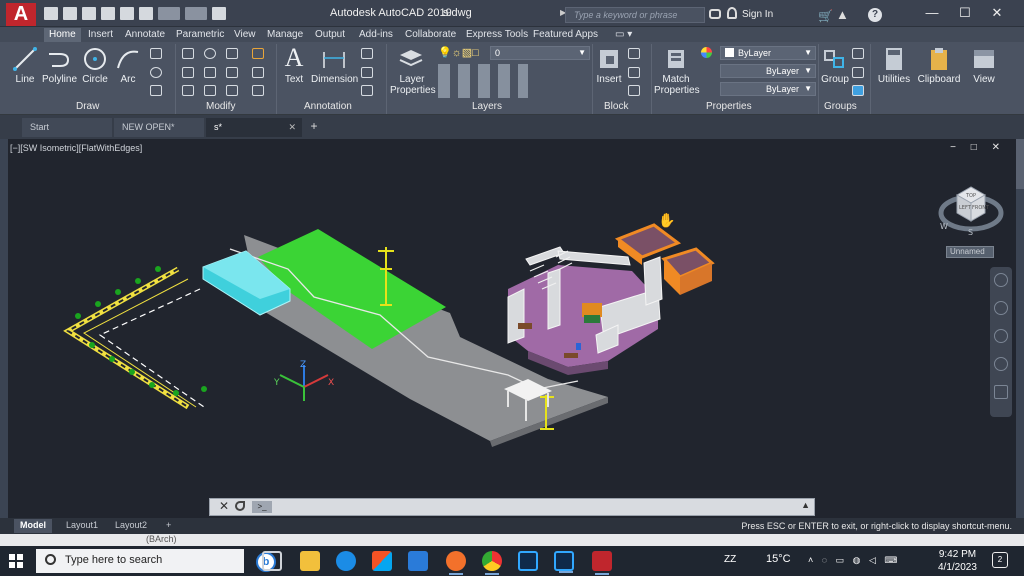  Describe the element at coordinates (220, 106) in the screenshot. I see `modify-panel-title: Modify` at that location.